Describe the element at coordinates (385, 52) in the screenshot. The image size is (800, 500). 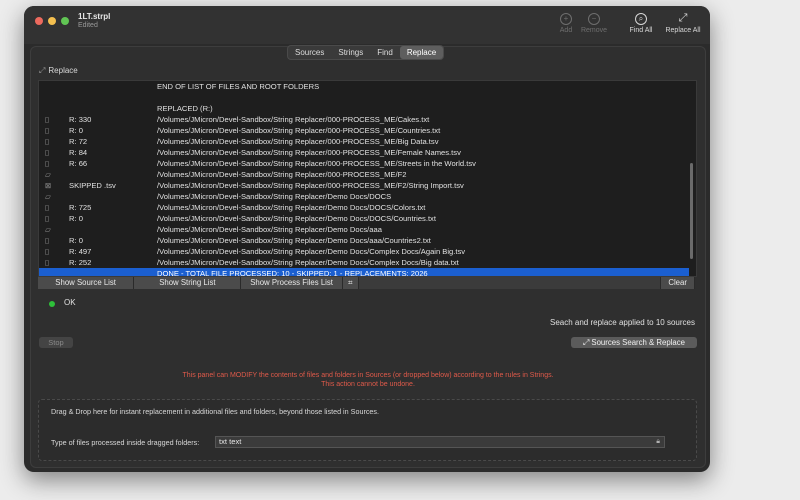
I see `tab-find: Find` at that location.